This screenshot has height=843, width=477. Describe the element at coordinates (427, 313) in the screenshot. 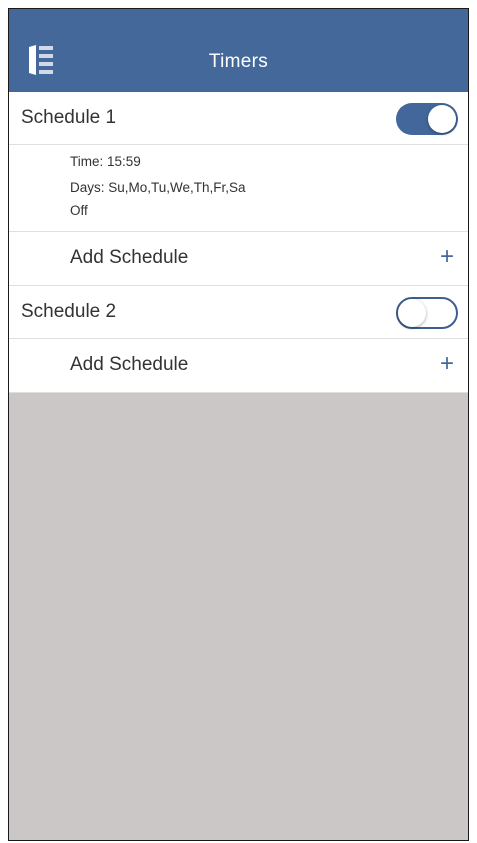

I see `schedule-2-toggle` at that location.